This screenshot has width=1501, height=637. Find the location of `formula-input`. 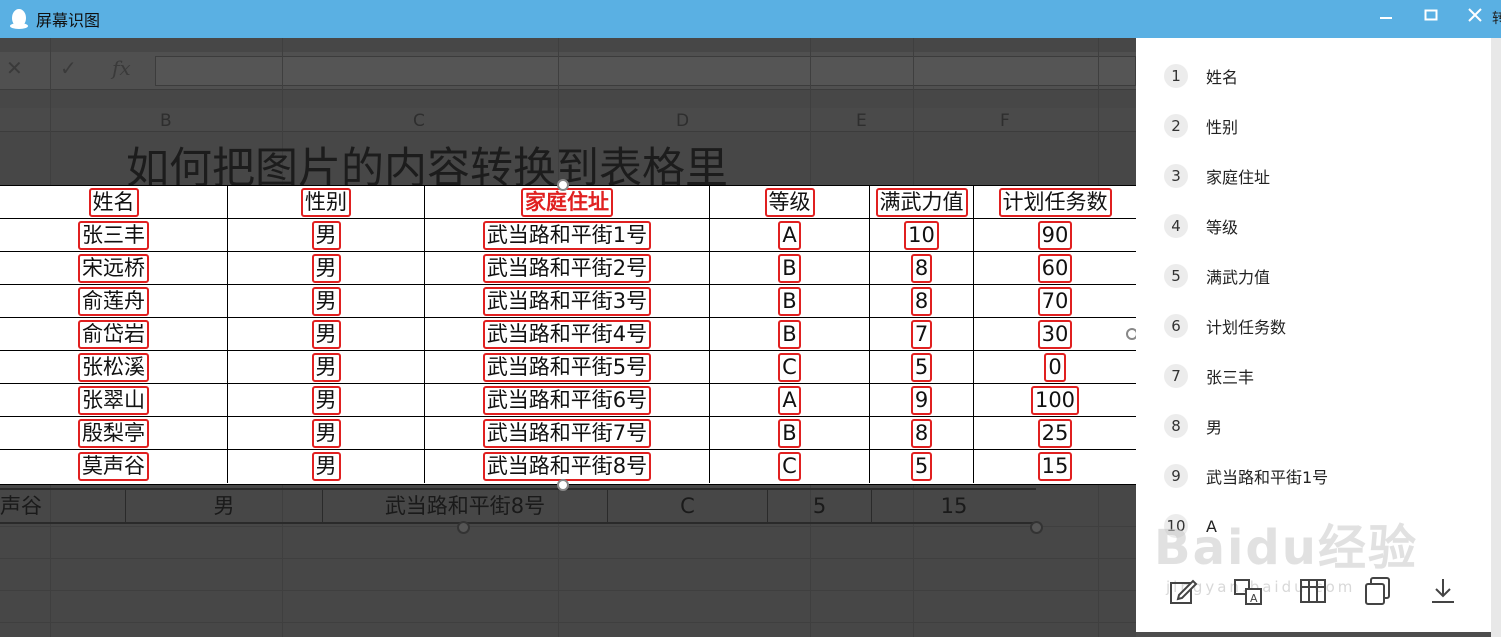

formula-input is located at coordinates (645, 71).